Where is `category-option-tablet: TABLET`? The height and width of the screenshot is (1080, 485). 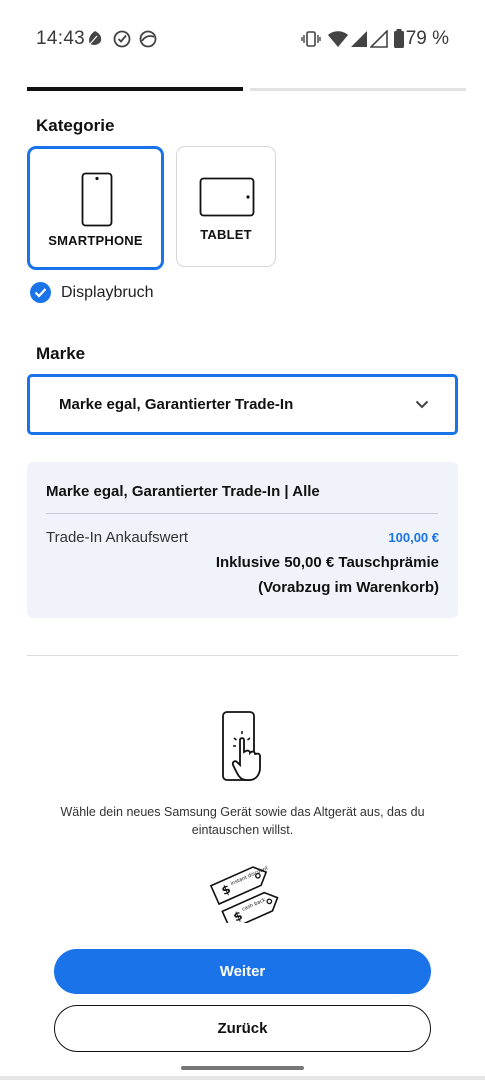 category-option-tablet: TABLET is located at coordinates (226, 206).